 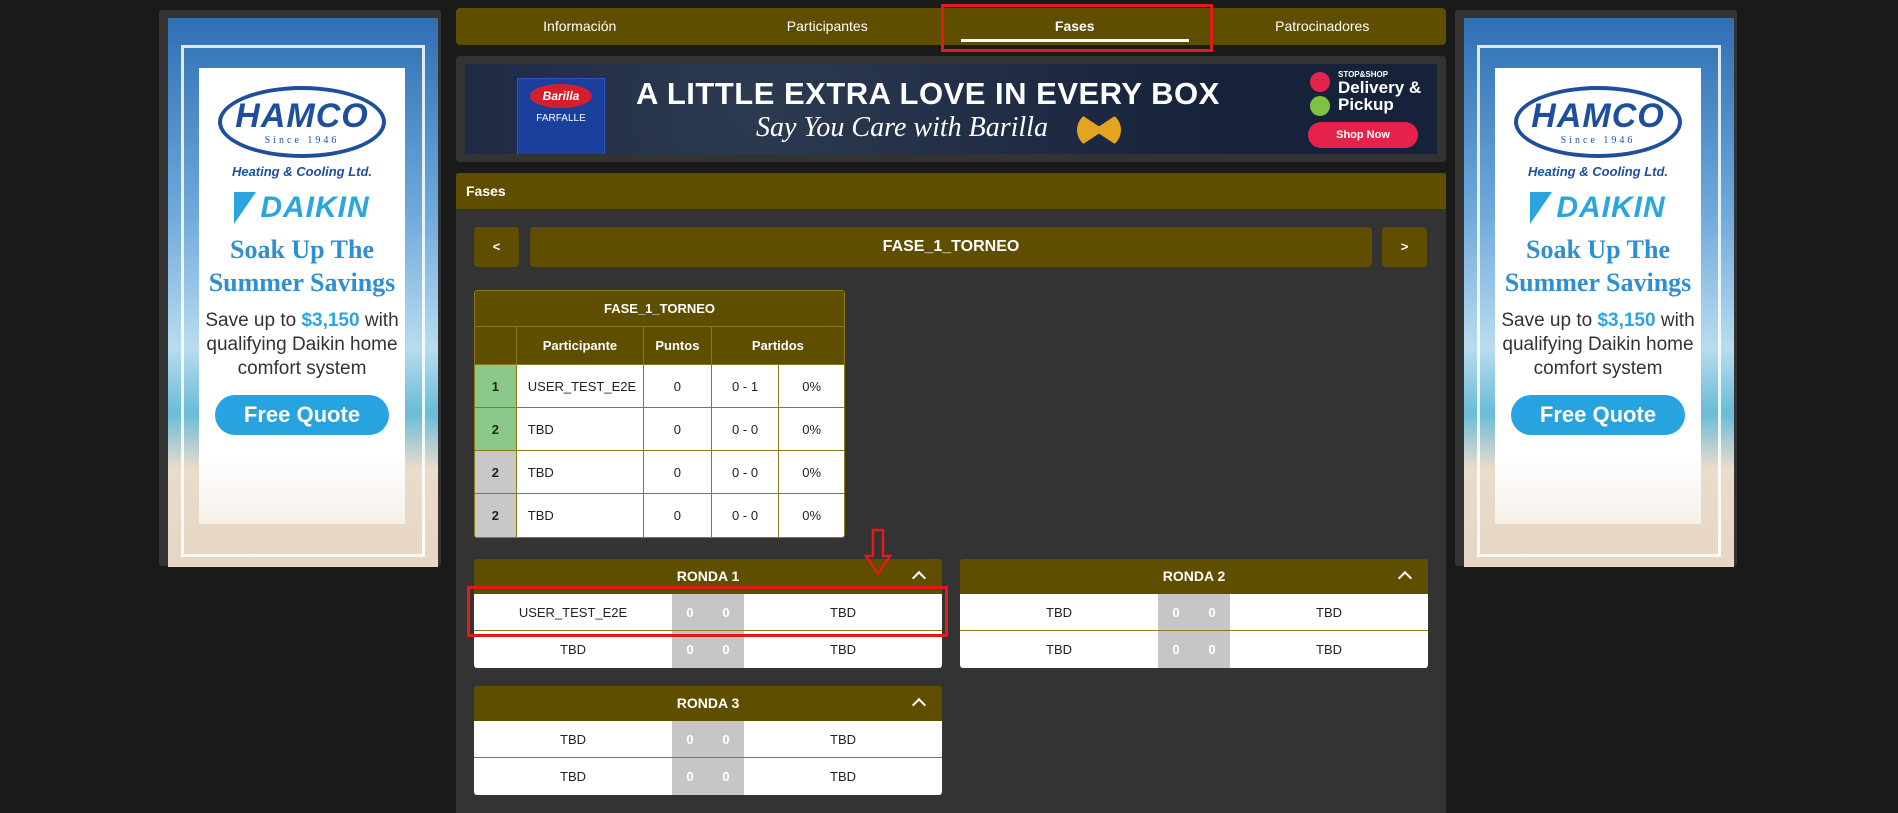 What do you see at coordinates (561, 96) in the screenshot?
I see `barilla-logo: Barilla` at bounding box center [561, 96].